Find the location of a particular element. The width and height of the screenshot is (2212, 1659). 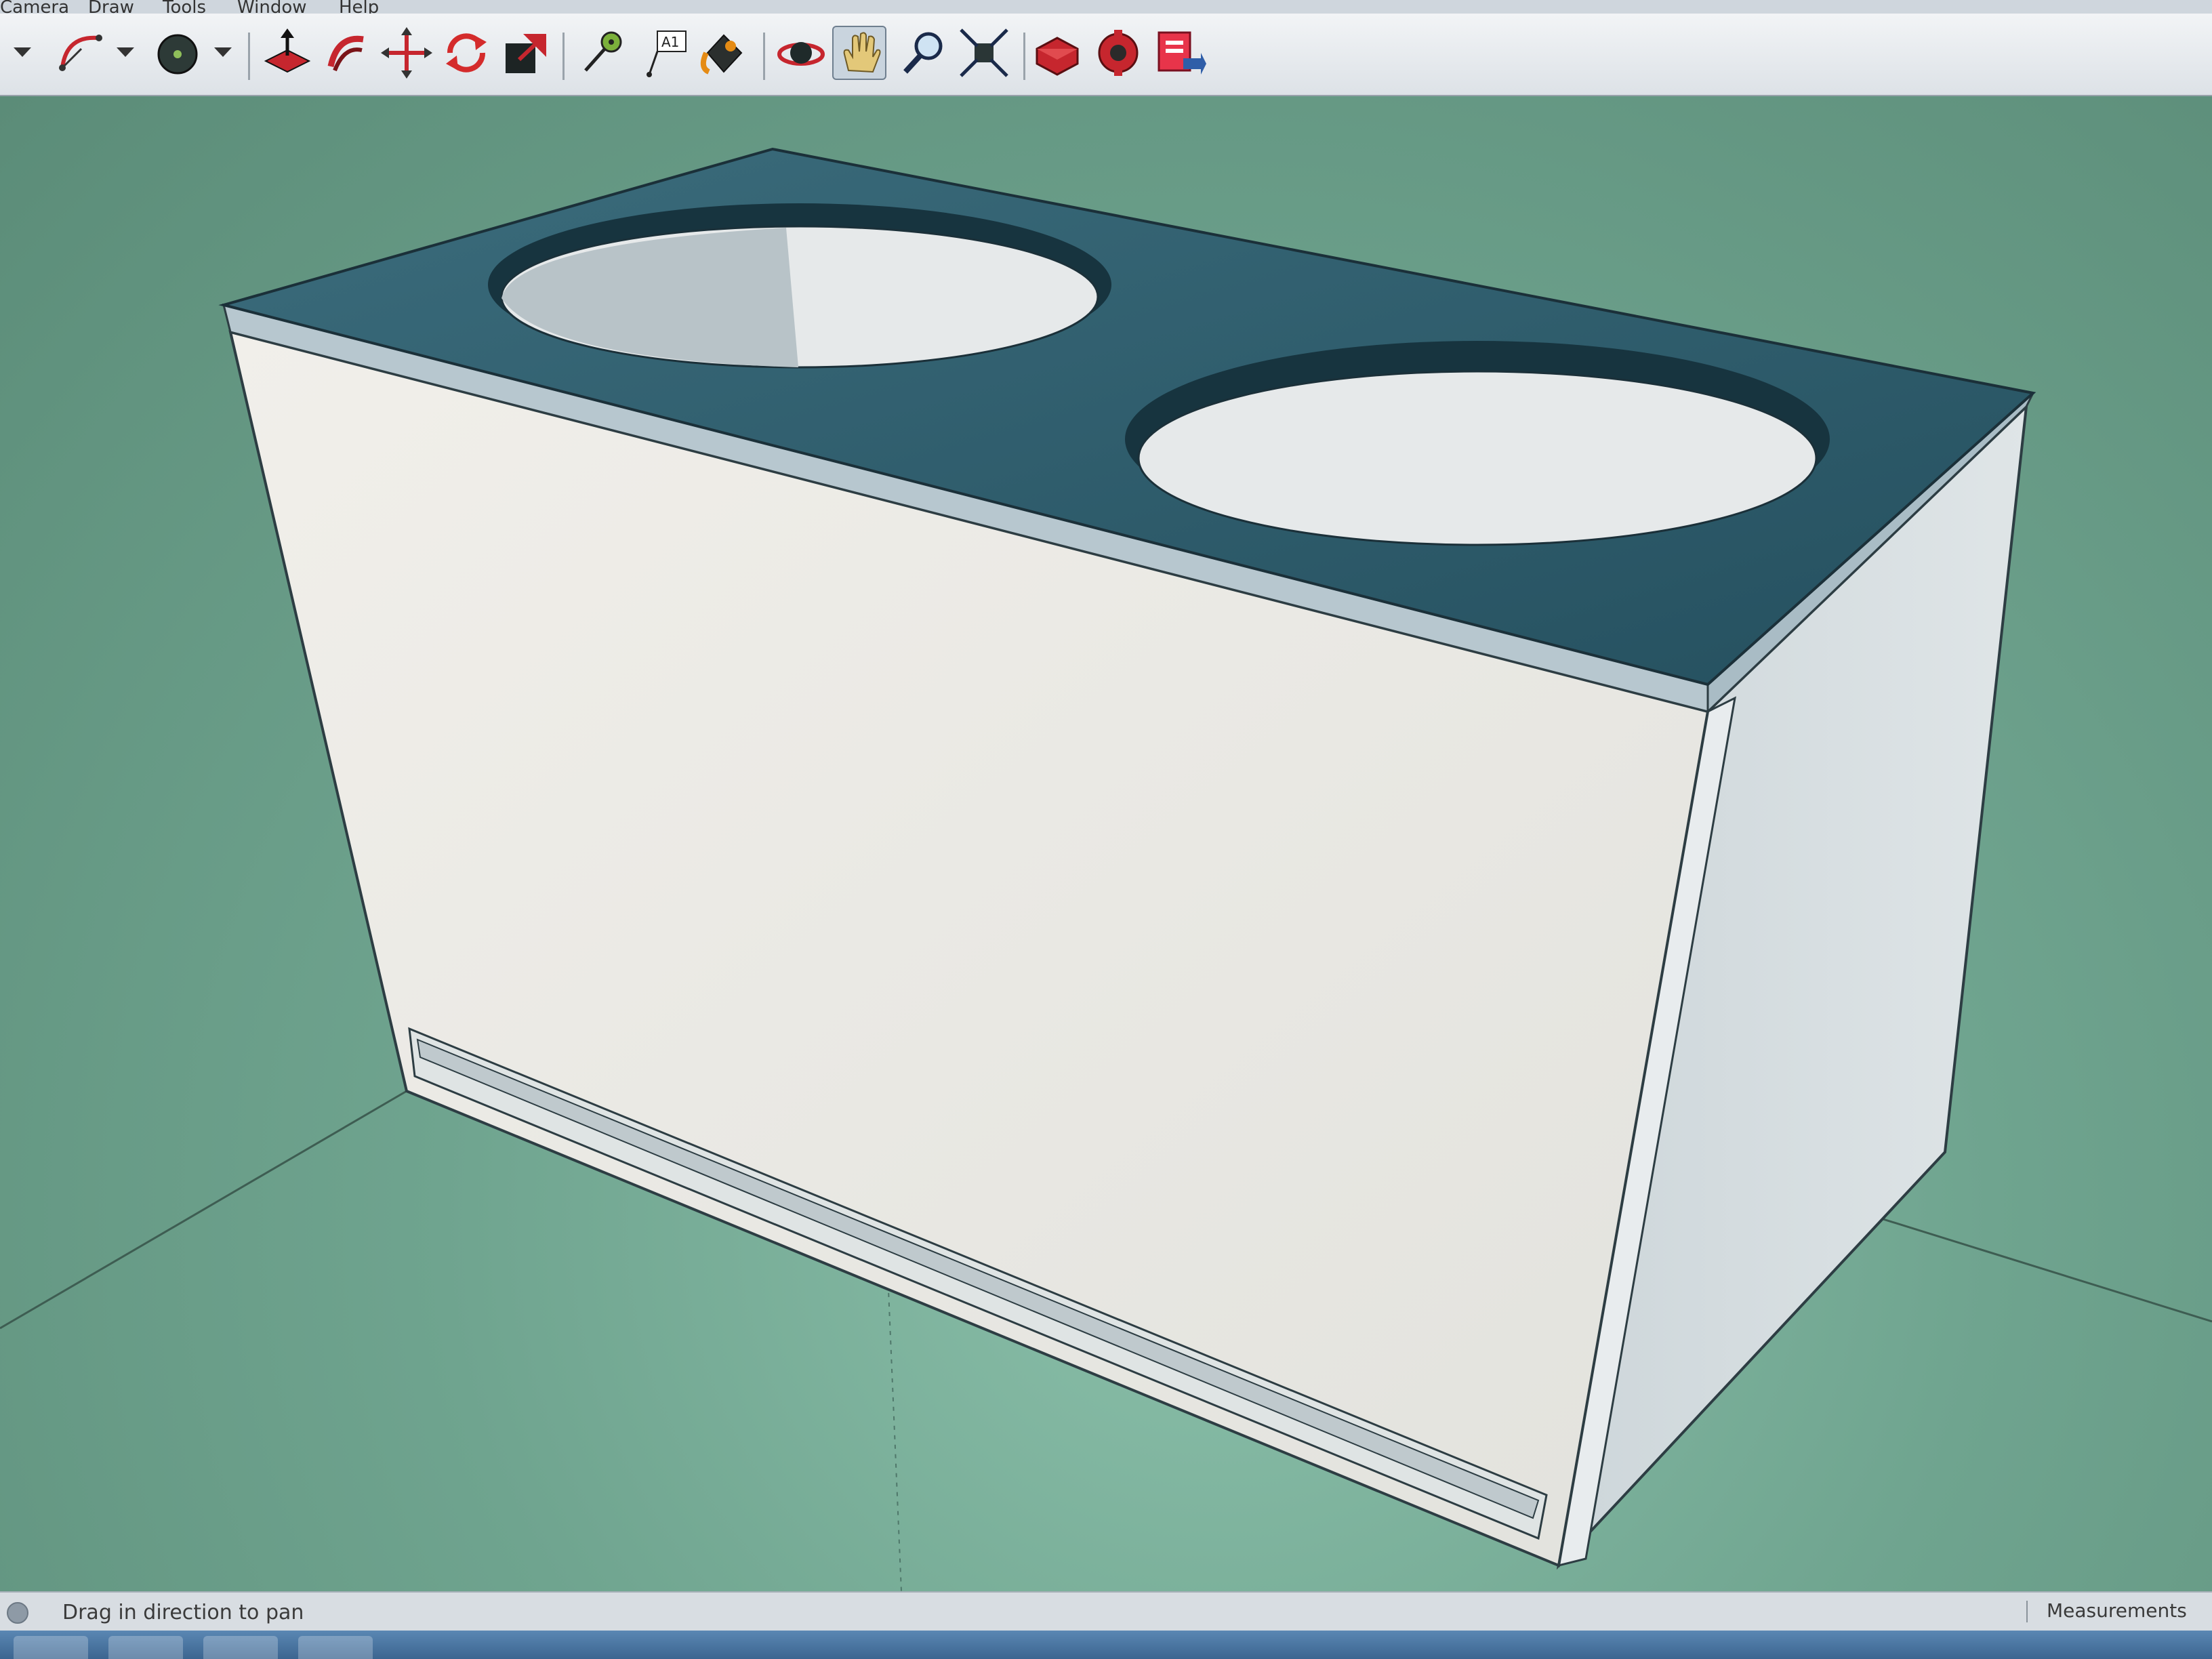

zoom-extents-icon is located at coordinates (984, 52).